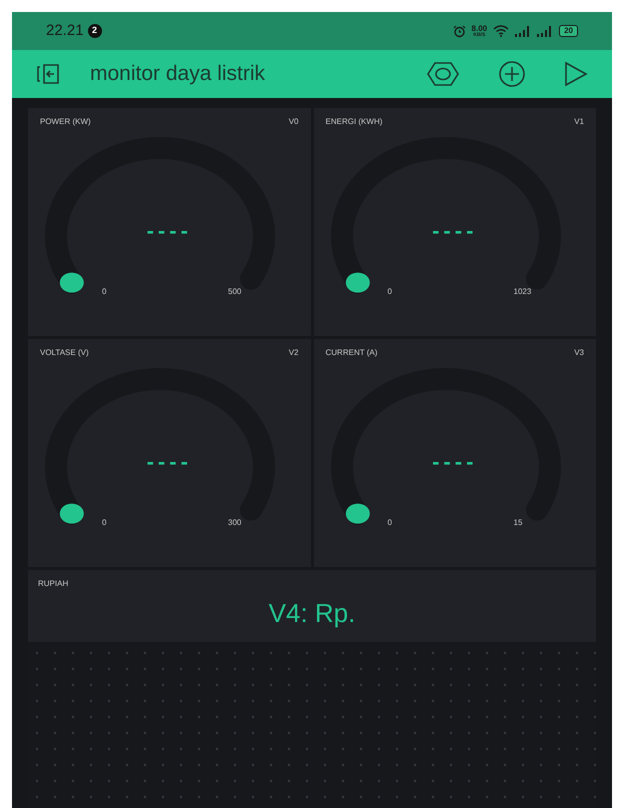 This screenshot has height=808, width=618. Describe the element at coordinates (49, 74) in the screenshot. I see `exit-icon` at that location.